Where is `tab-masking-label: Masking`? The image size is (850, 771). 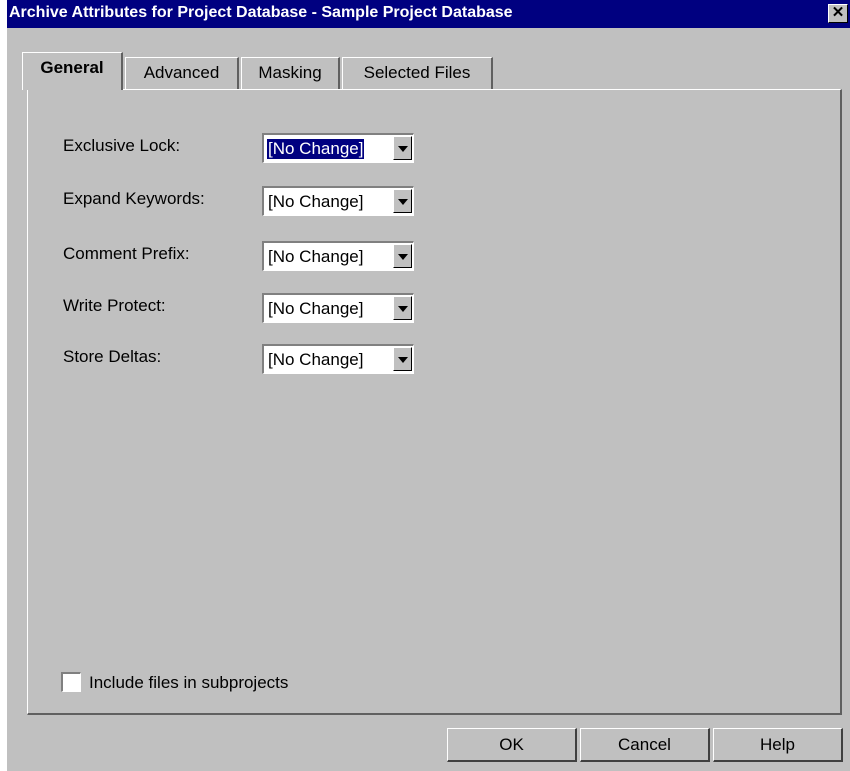
tab-masking-label: Masking is located at coordinates (290, 72).